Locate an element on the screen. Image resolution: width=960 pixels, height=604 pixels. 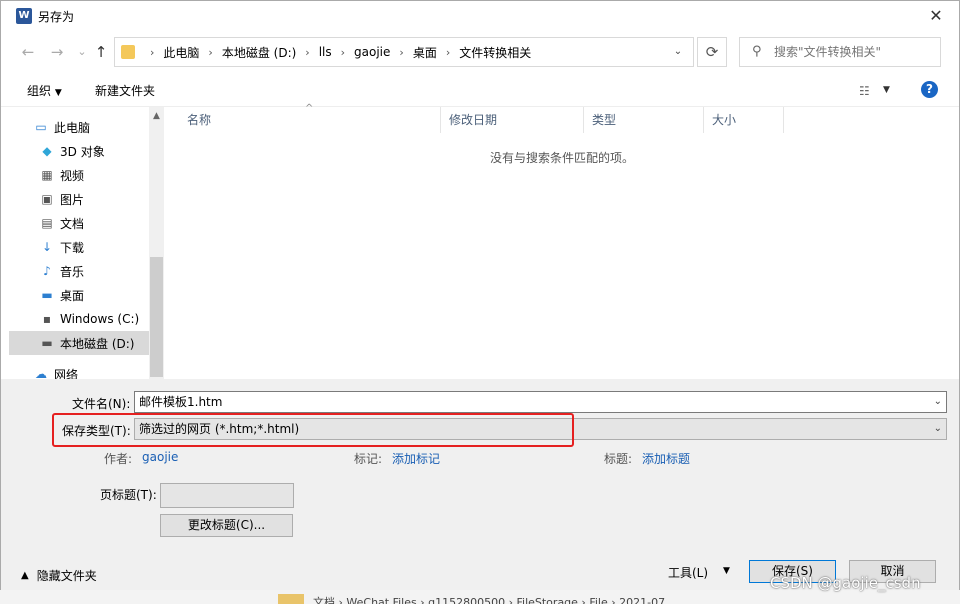
drive-icon: ▪ is located at coordinates (47, 319).